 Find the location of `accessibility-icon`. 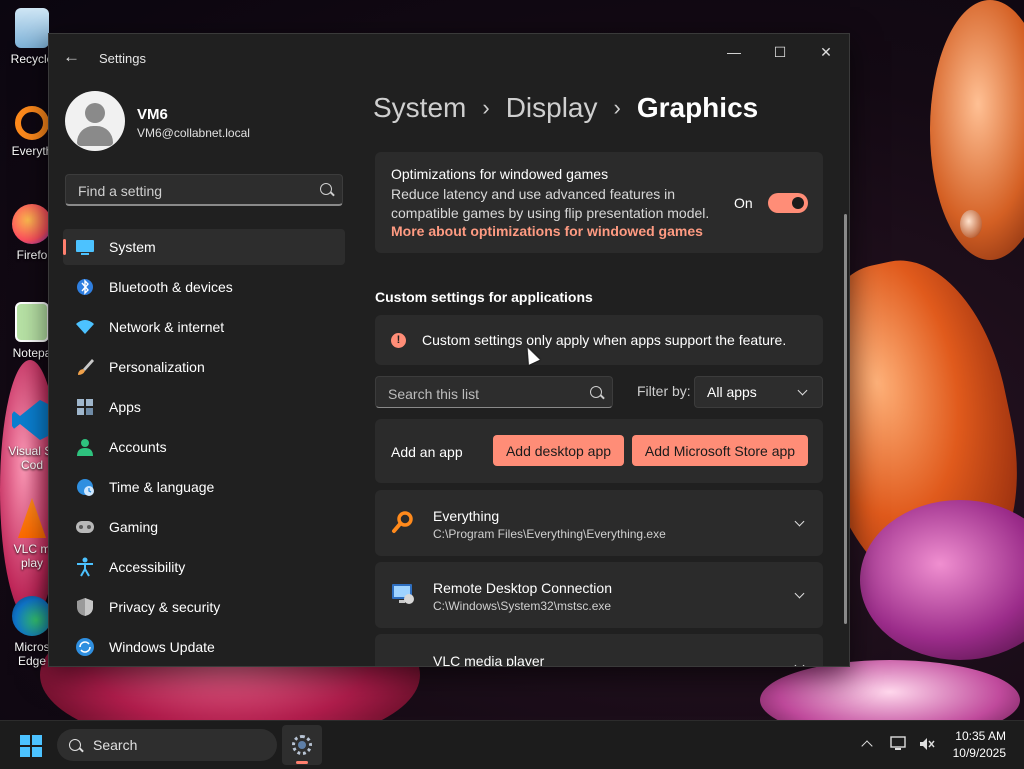

accessibility-icon is located at coordinates (85, 567).